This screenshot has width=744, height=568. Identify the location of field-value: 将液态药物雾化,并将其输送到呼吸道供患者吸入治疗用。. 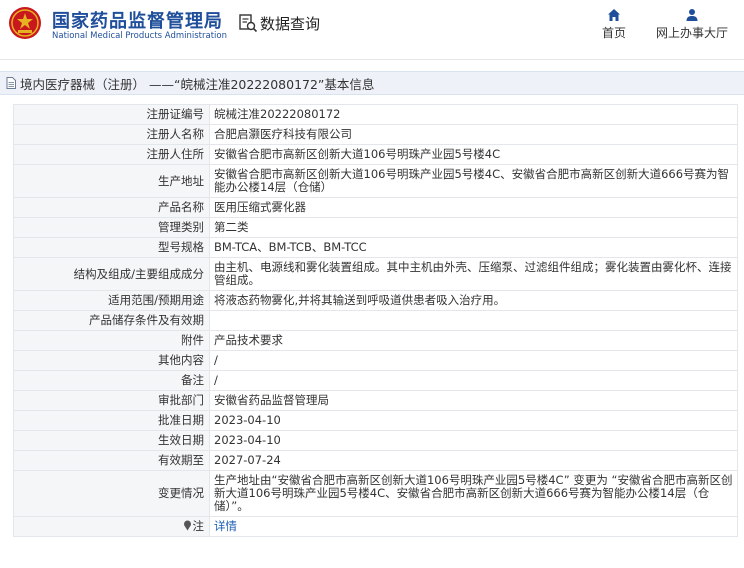
(473, 300).